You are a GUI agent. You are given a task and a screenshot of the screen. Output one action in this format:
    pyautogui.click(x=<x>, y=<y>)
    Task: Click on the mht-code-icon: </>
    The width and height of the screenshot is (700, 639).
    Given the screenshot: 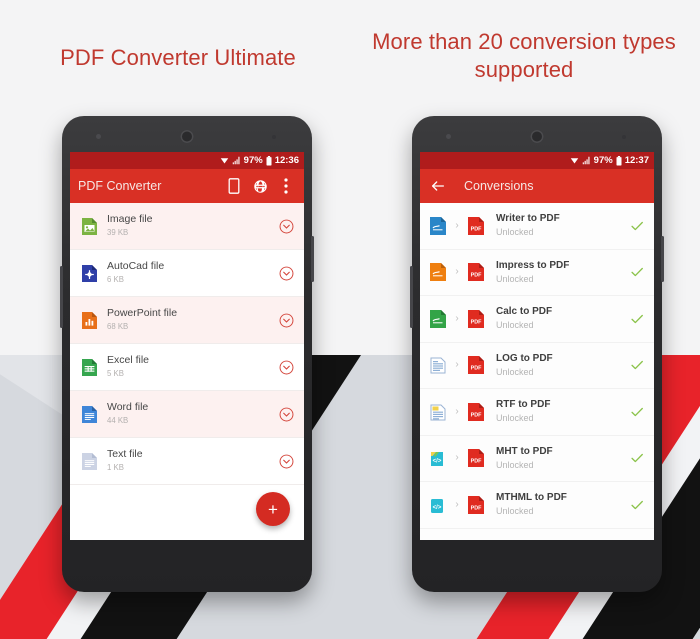 What is the action you would take?
    pyautogui.click(x=438, y=458)
    